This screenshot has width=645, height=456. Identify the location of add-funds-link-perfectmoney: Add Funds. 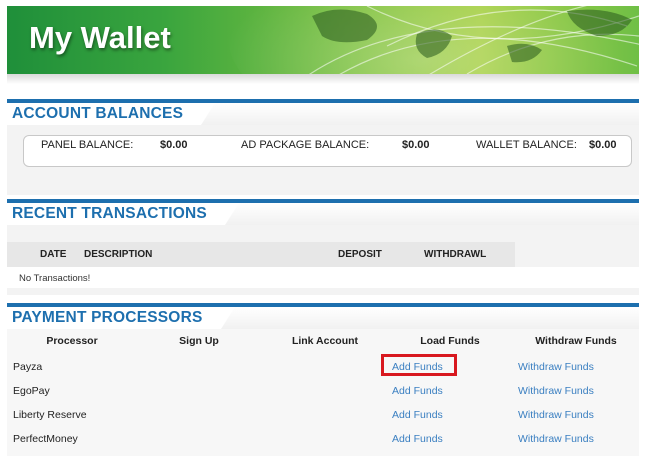
(417, 439).